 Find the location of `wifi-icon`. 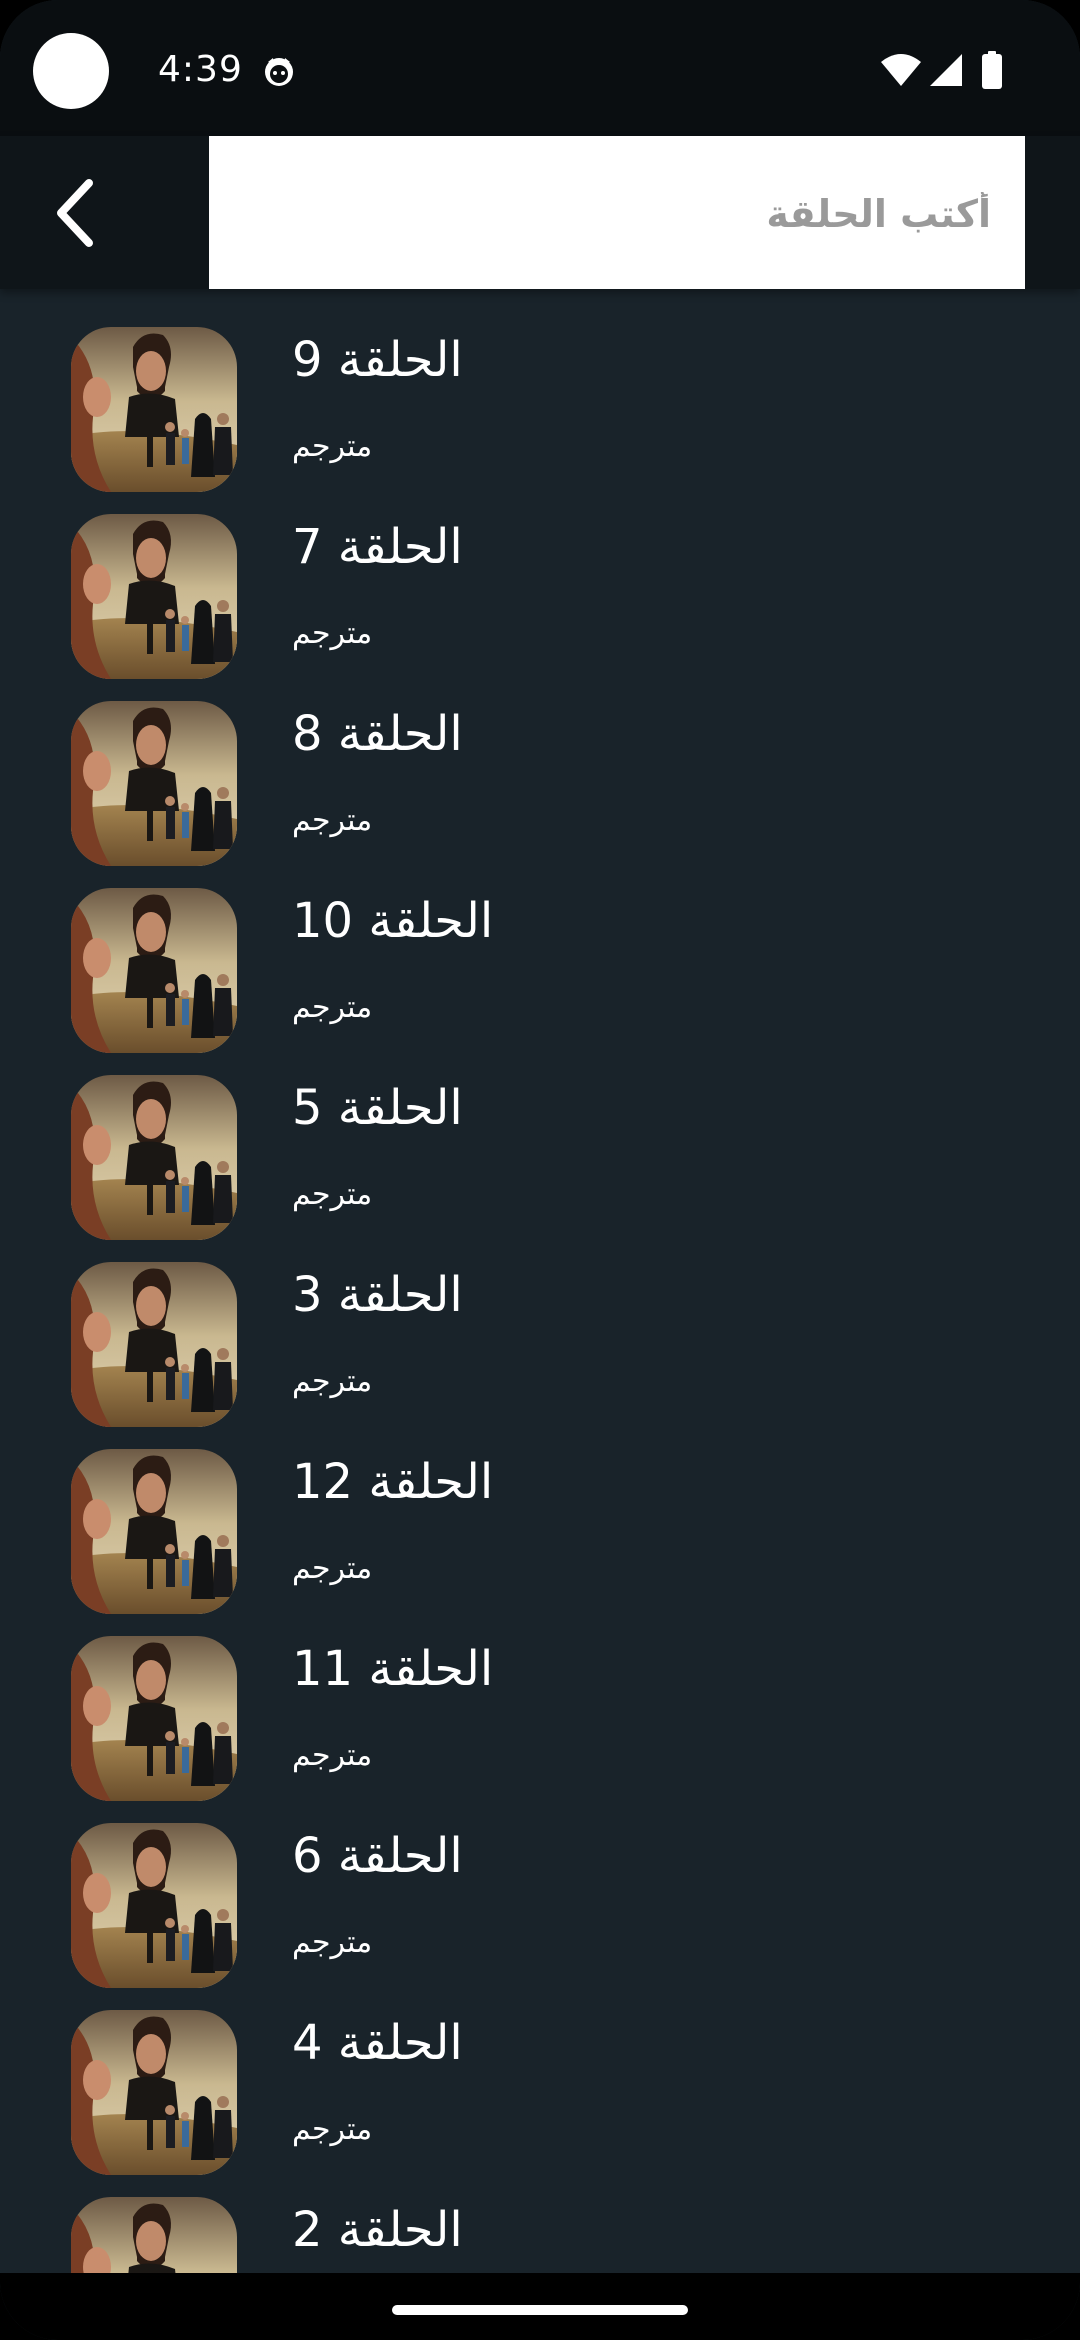

wifi-icon is located at coordinates (901, 70).